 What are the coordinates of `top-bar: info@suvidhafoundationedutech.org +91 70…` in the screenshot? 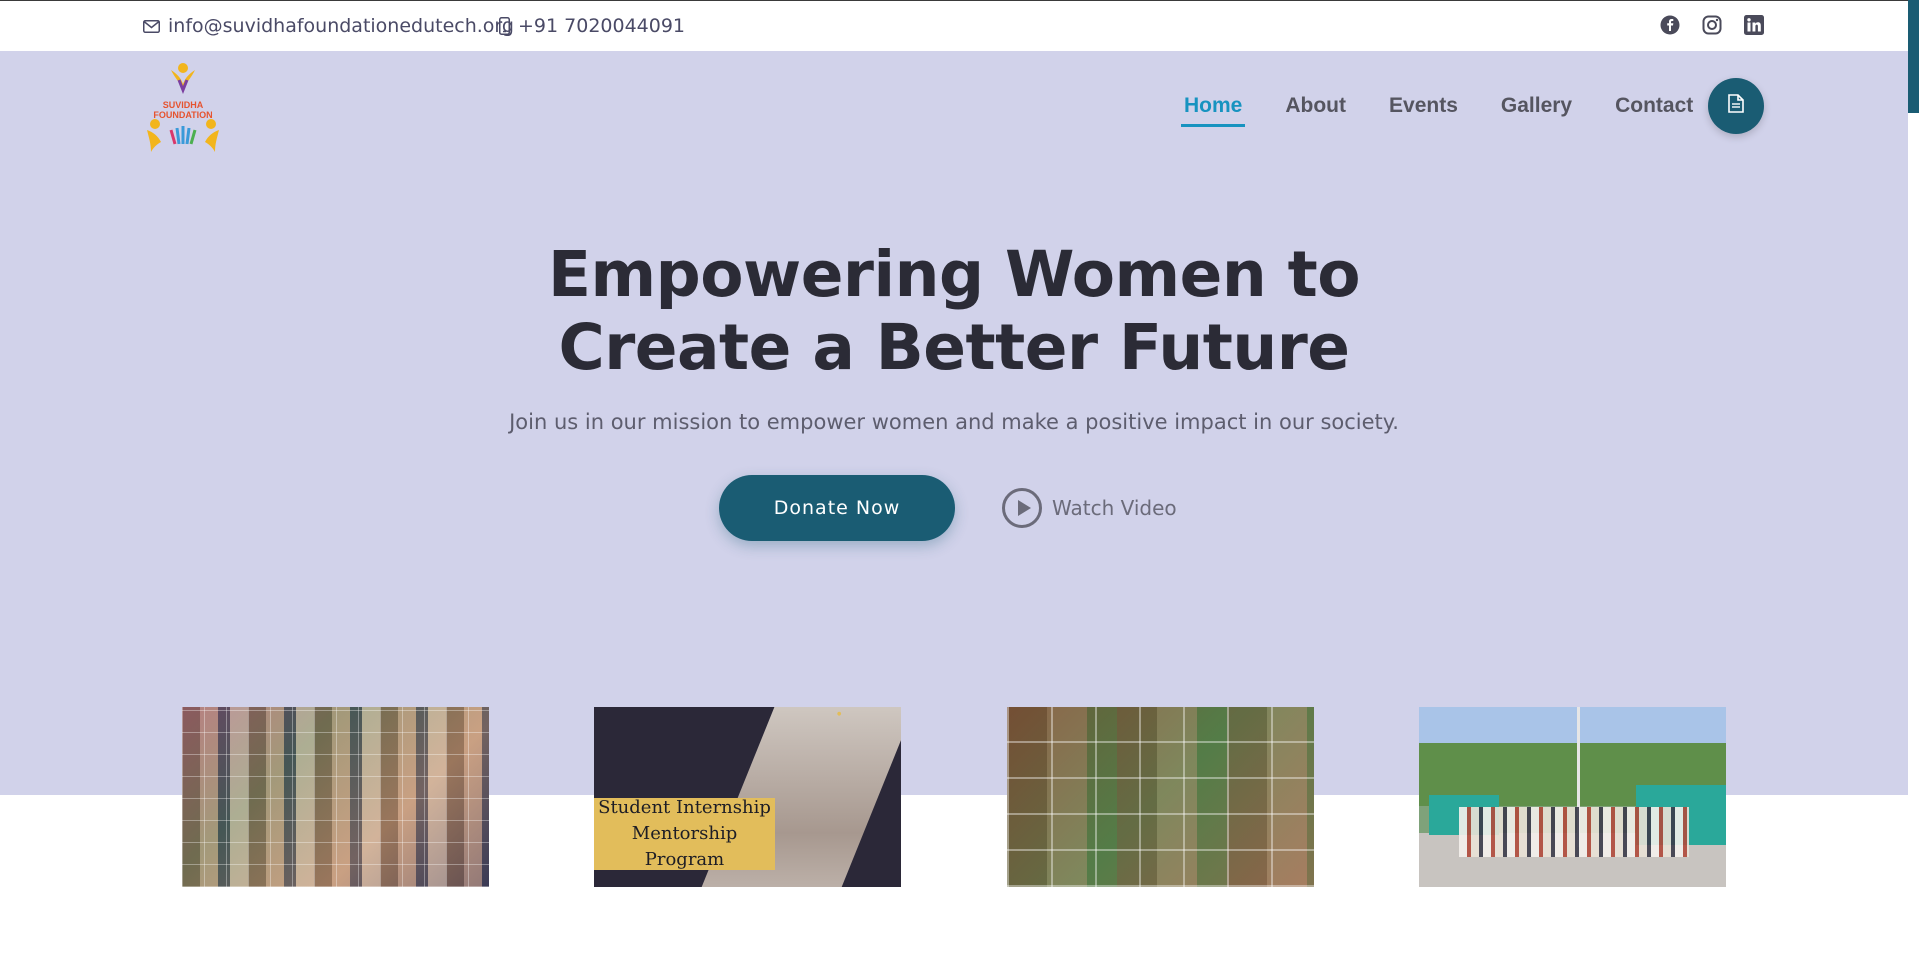 It's located at (959, 25).